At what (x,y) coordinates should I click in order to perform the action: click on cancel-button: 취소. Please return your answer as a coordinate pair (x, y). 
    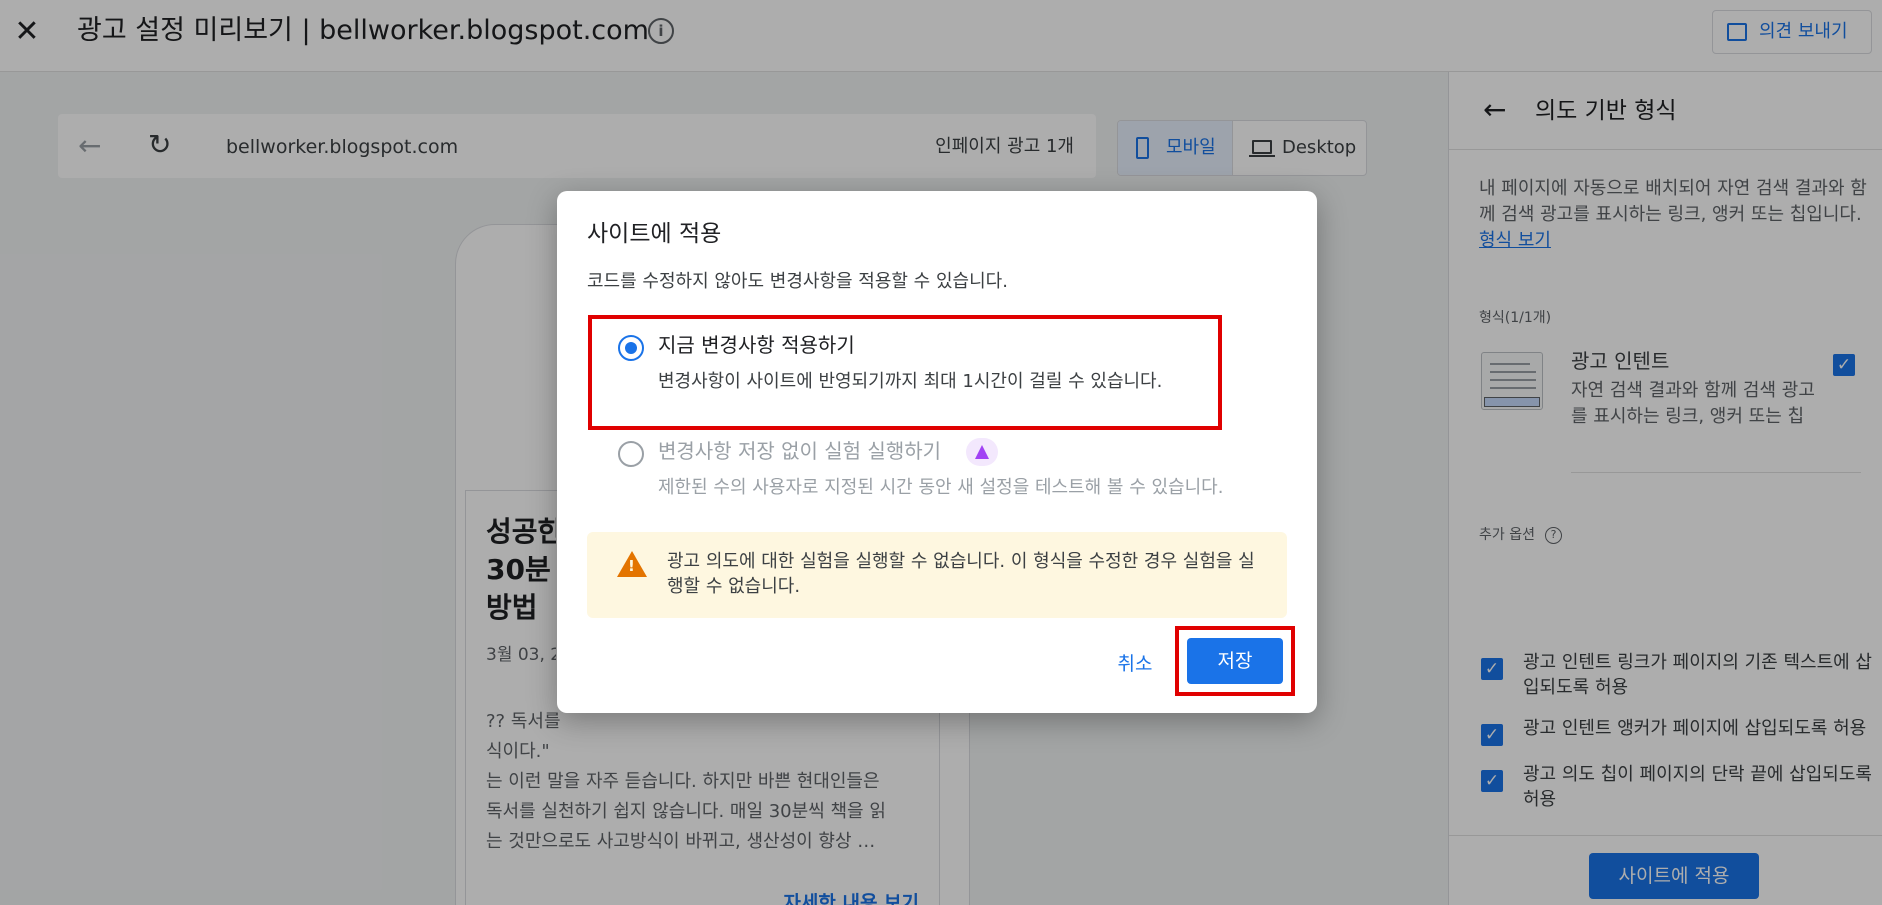
    Looking at the image, I should click on (1135, 664).